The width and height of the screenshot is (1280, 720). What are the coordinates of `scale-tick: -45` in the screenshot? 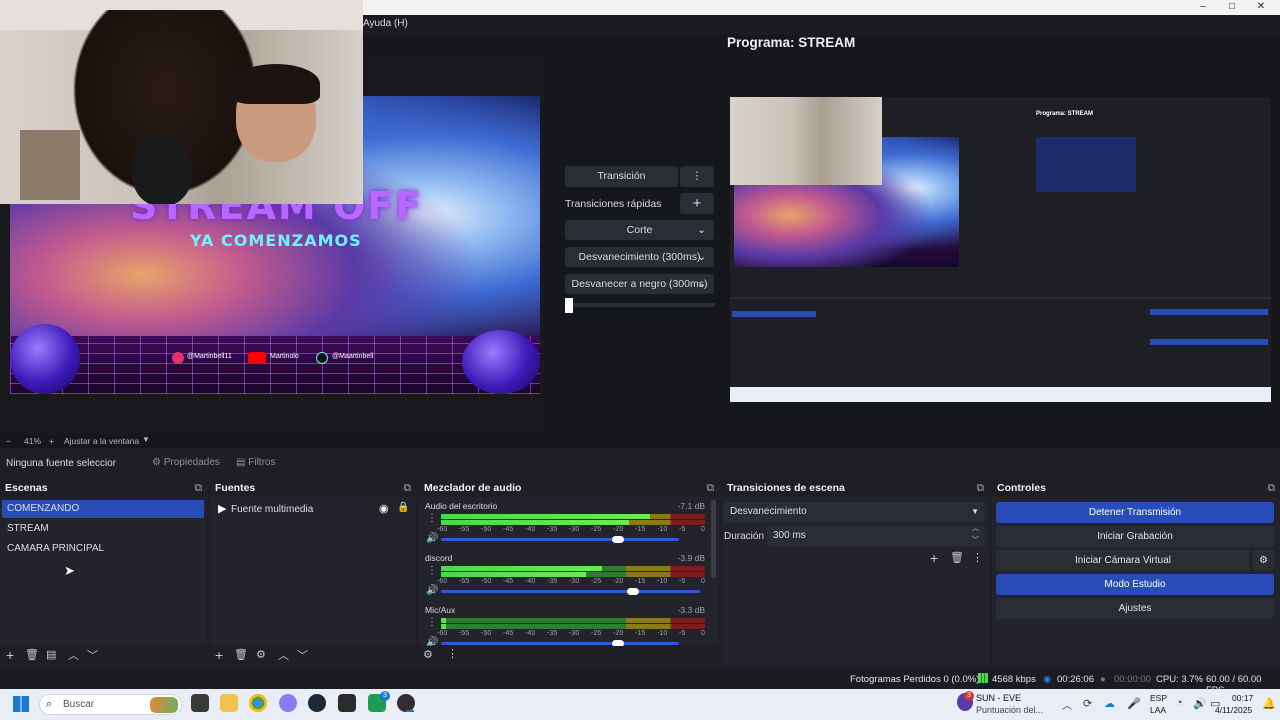 It's located at (508, 581).